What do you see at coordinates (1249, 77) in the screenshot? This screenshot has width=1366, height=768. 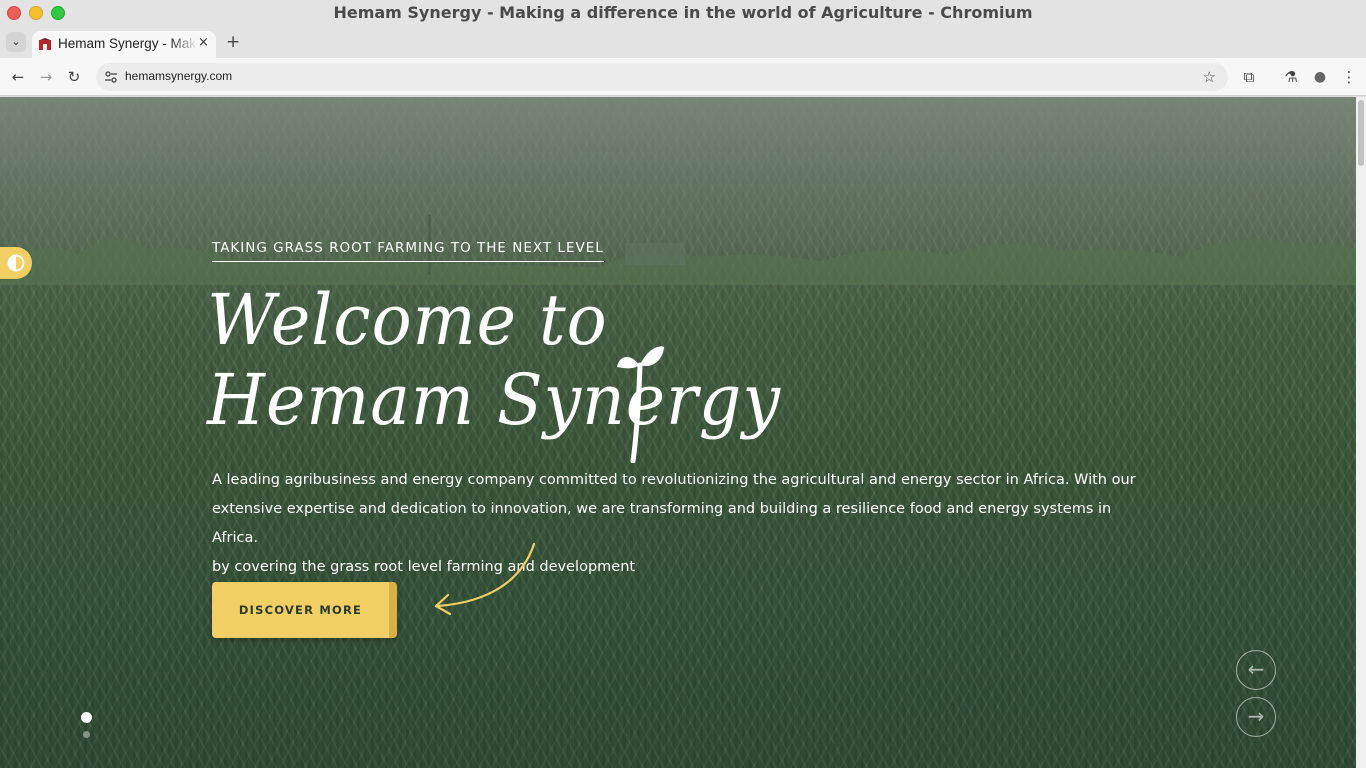 I see `extensions-icon: ⧉` at bounding box center [1249, 77].